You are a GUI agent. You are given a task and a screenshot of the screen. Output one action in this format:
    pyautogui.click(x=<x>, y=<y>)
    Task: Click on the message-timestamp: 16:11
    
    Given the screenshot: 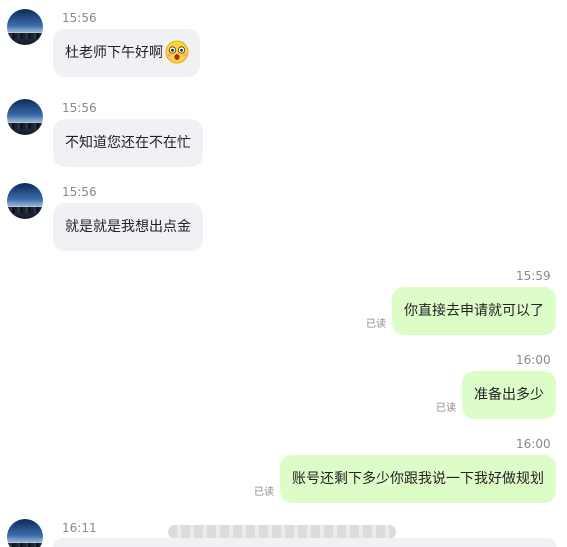 What is the action you would take?
    pyautogui.click(x=79, y=528)
    